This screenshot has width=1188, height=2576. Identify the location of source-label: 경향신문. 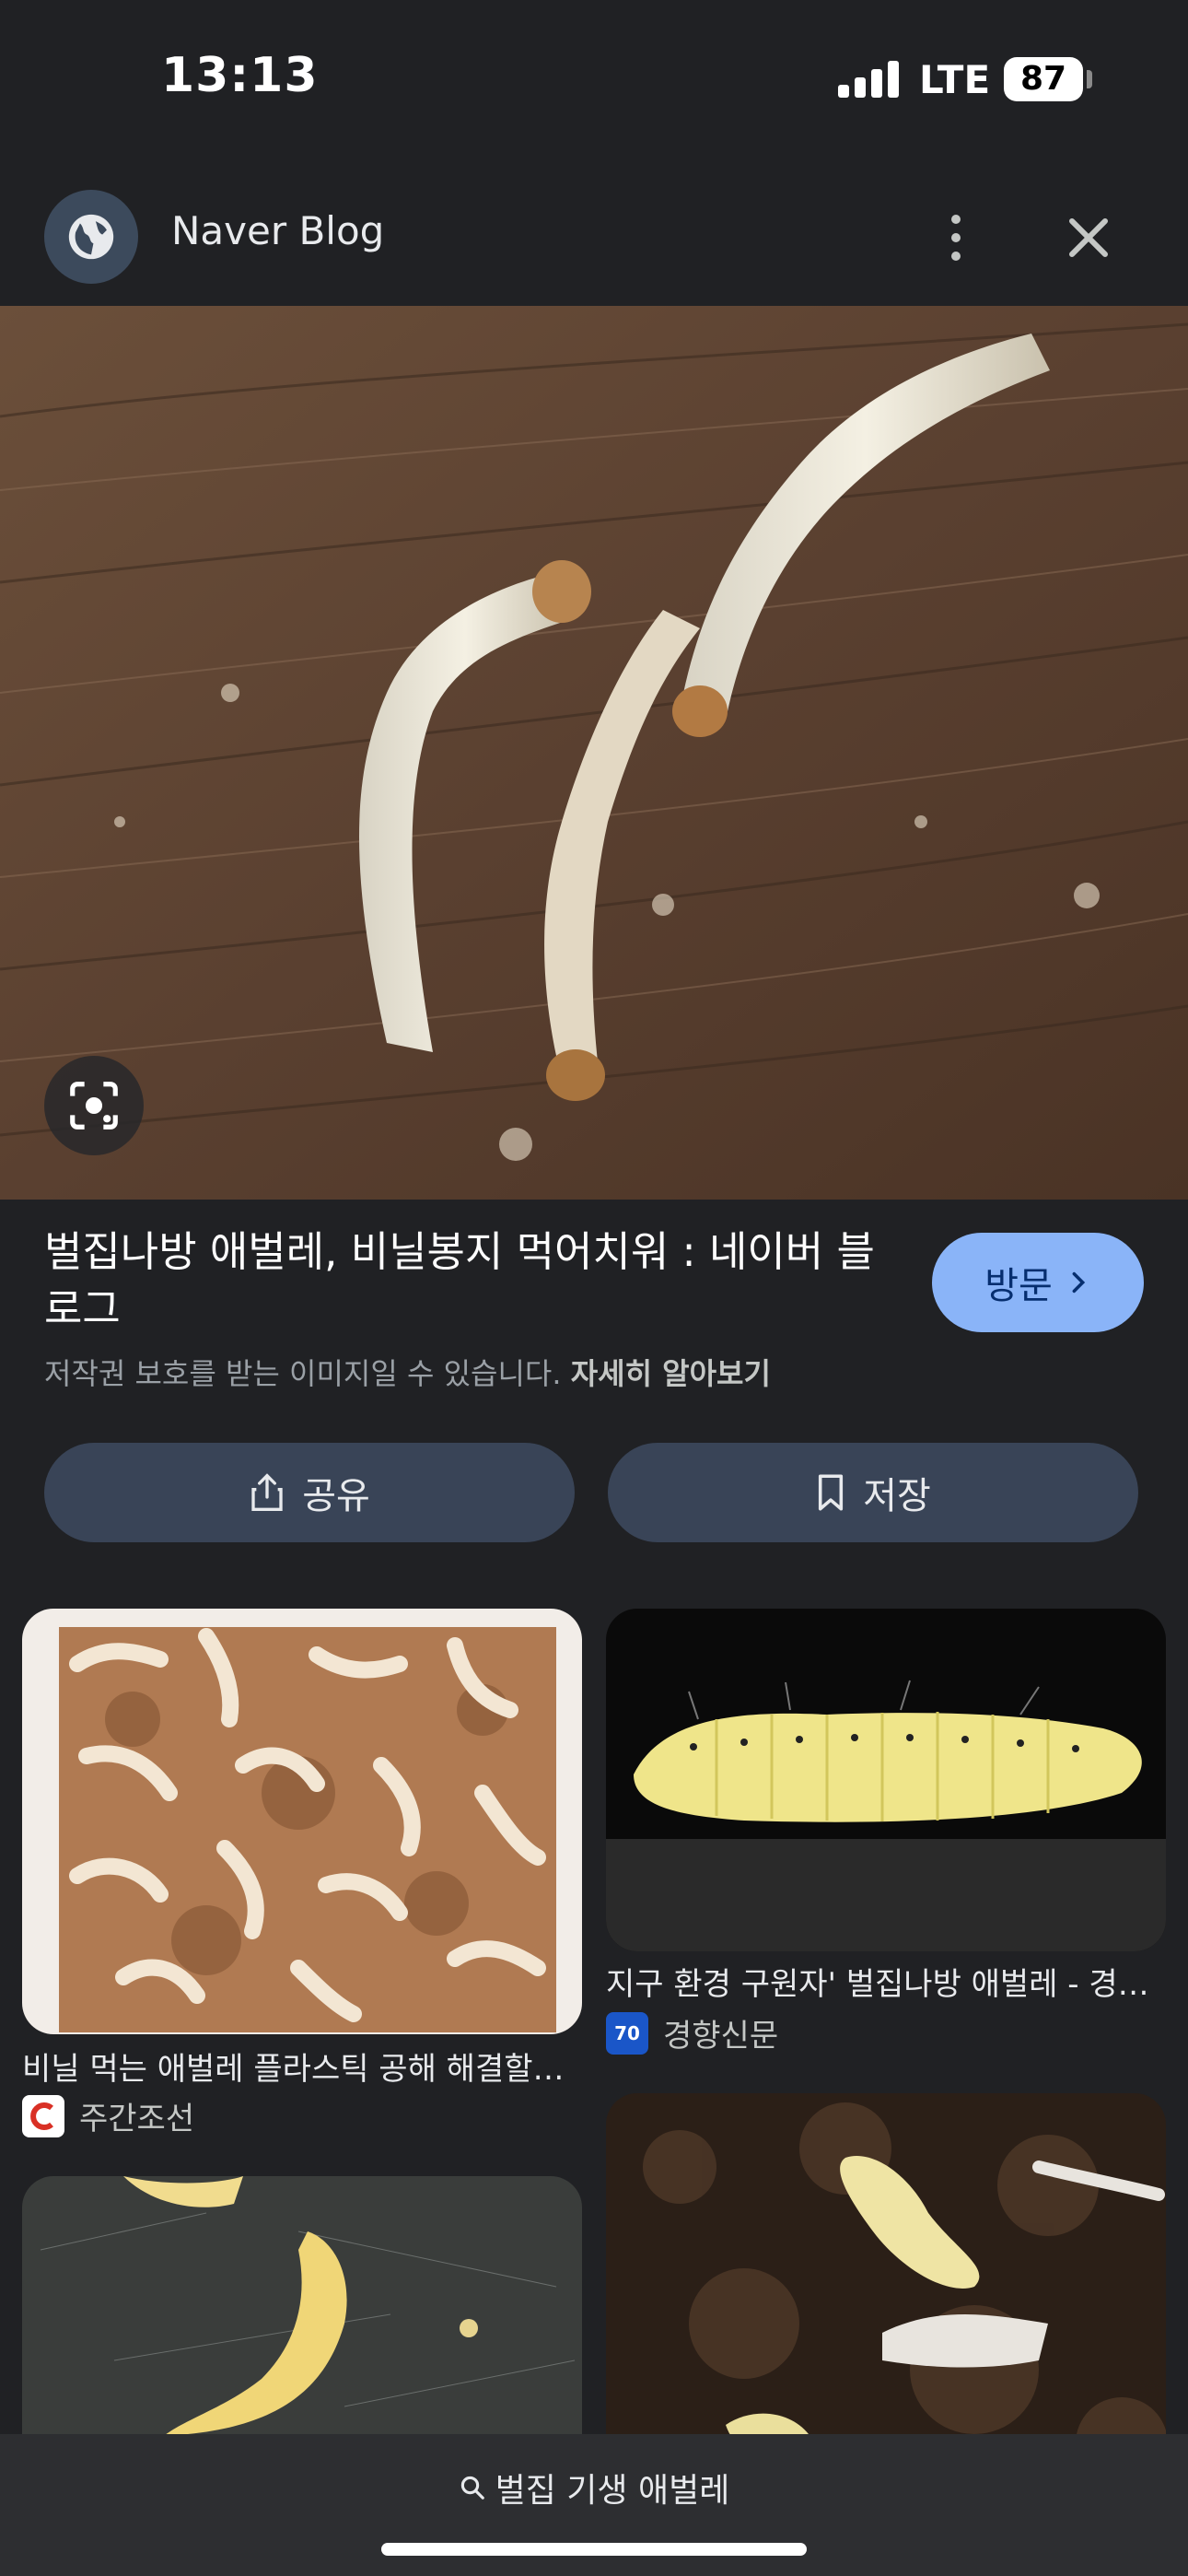
(721, 2037).